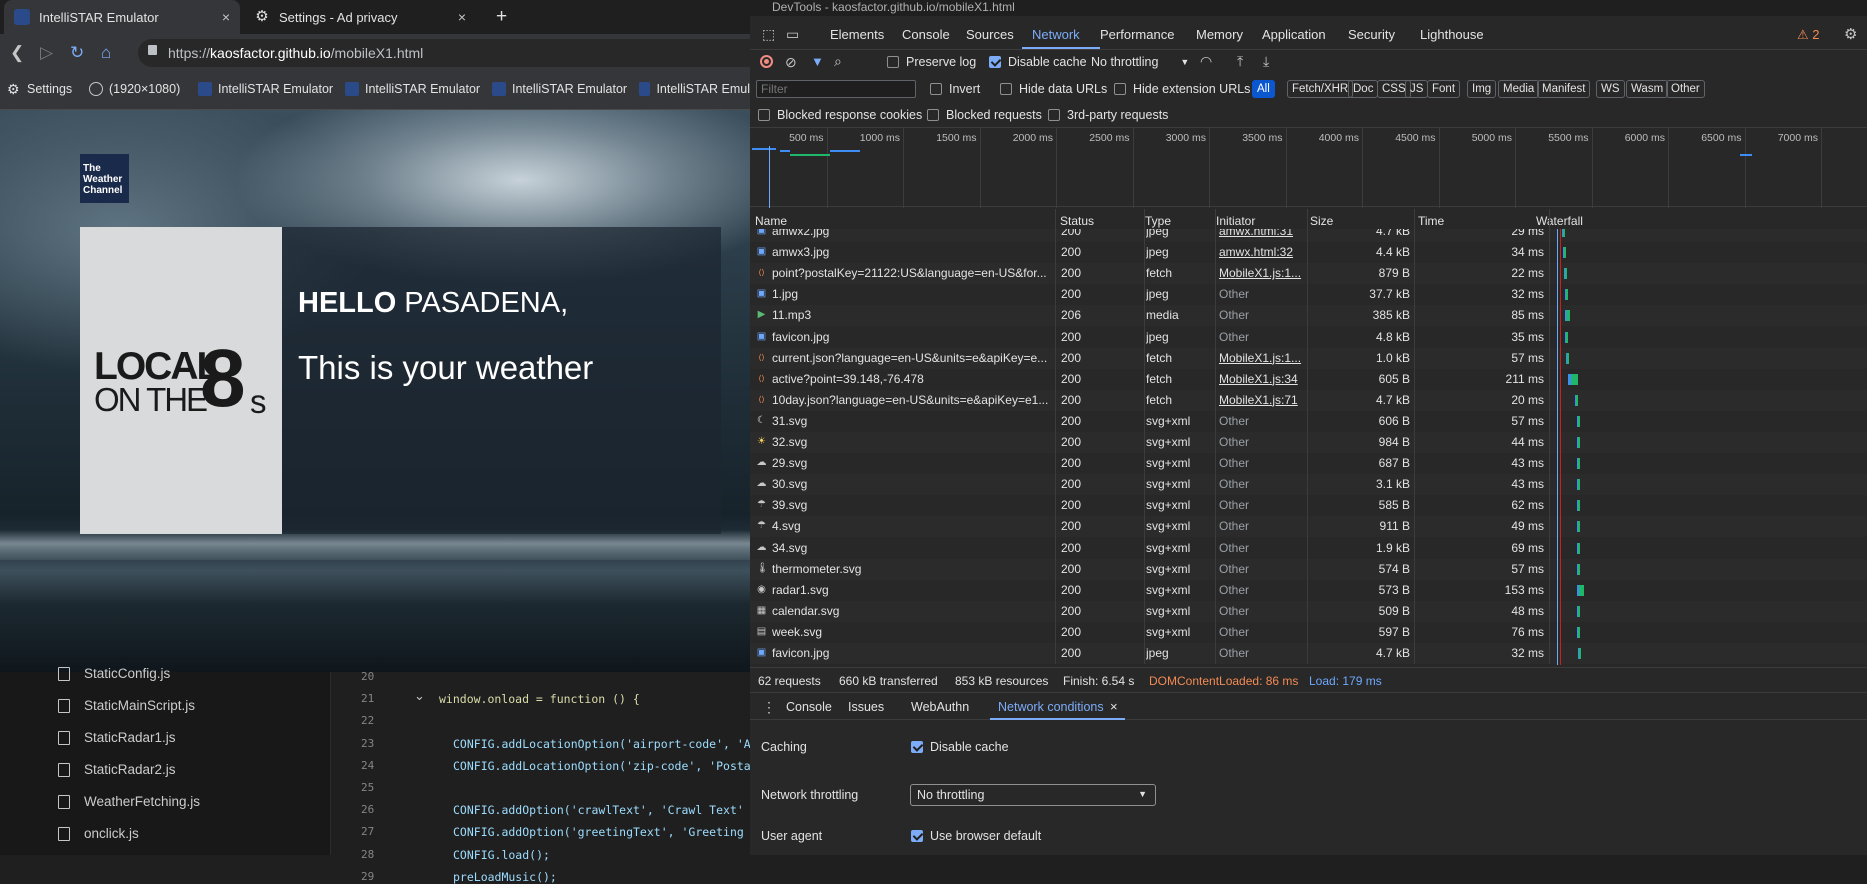  Describe the element at coordinates (117, 737) in the screenshot. I see `file-item: StaticRadar1.js` at that location.